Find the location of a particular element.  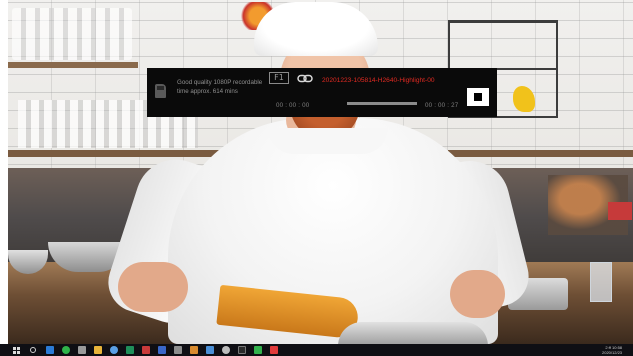

settings-icon is located at coordinates (226, 350).